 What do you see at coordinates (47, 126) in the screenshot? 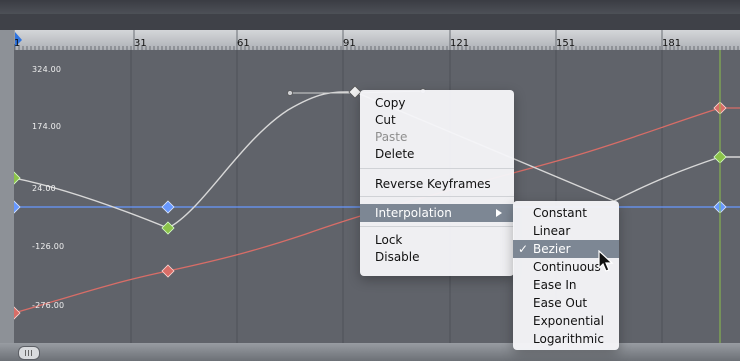
I see `y-label-174: 174.00` at bounding box center [47, 126].